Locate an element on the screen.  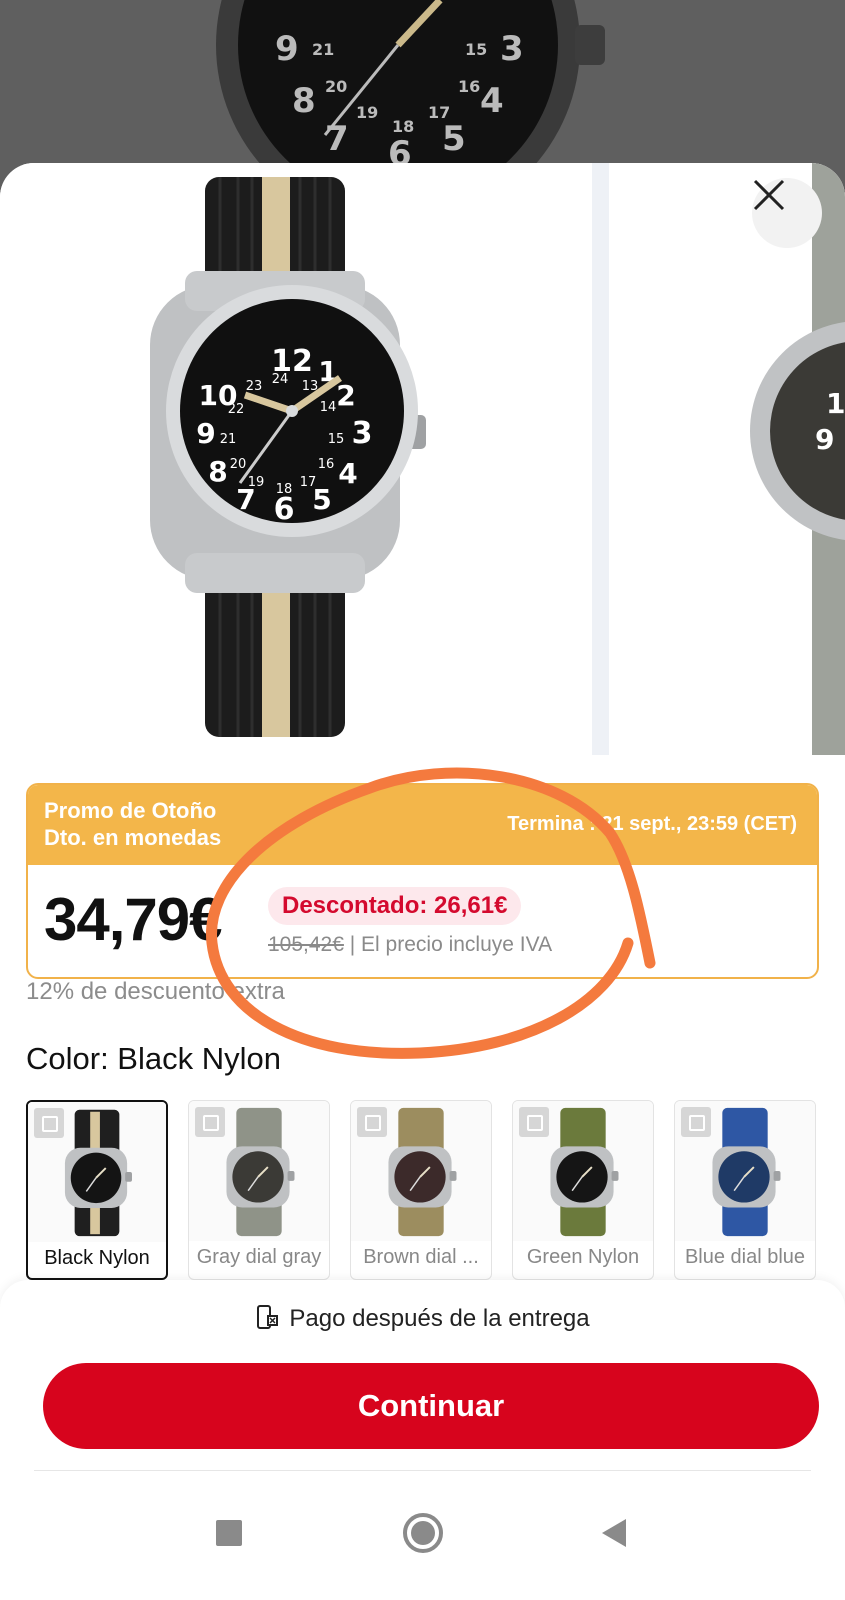
pay-after-delivery: Pago después de la entrega is located at coordinates (422, 1318).